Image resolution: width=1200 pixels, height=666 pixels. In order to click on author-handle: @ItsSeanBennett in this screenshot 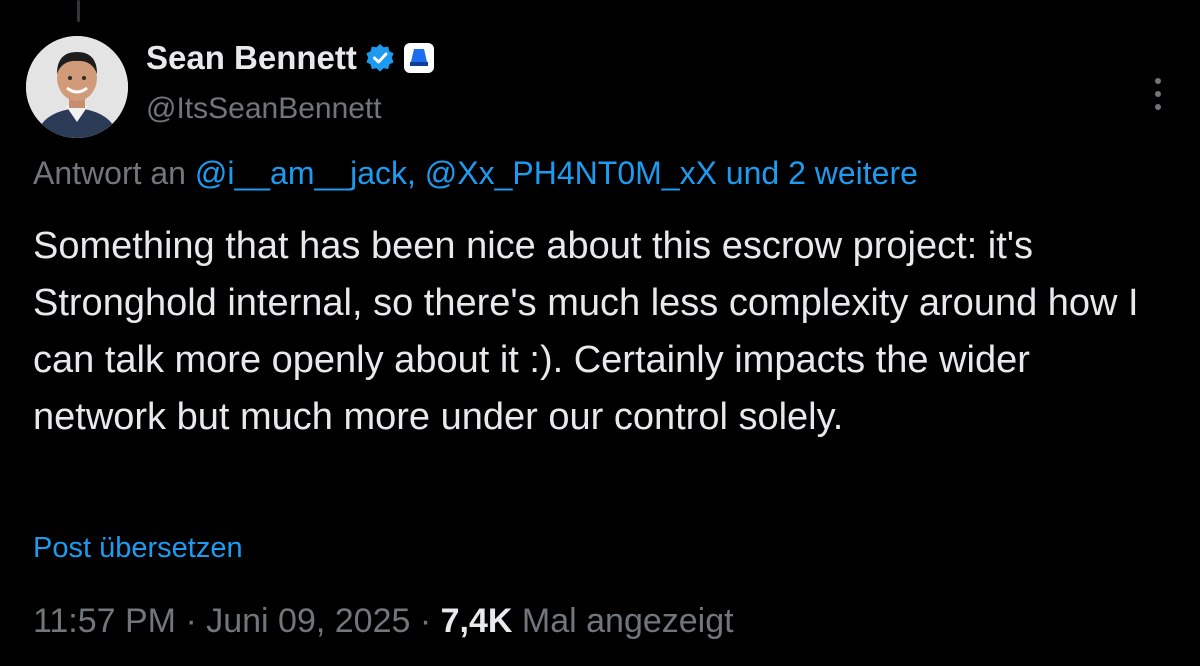, I will do `click(264, 109)`.